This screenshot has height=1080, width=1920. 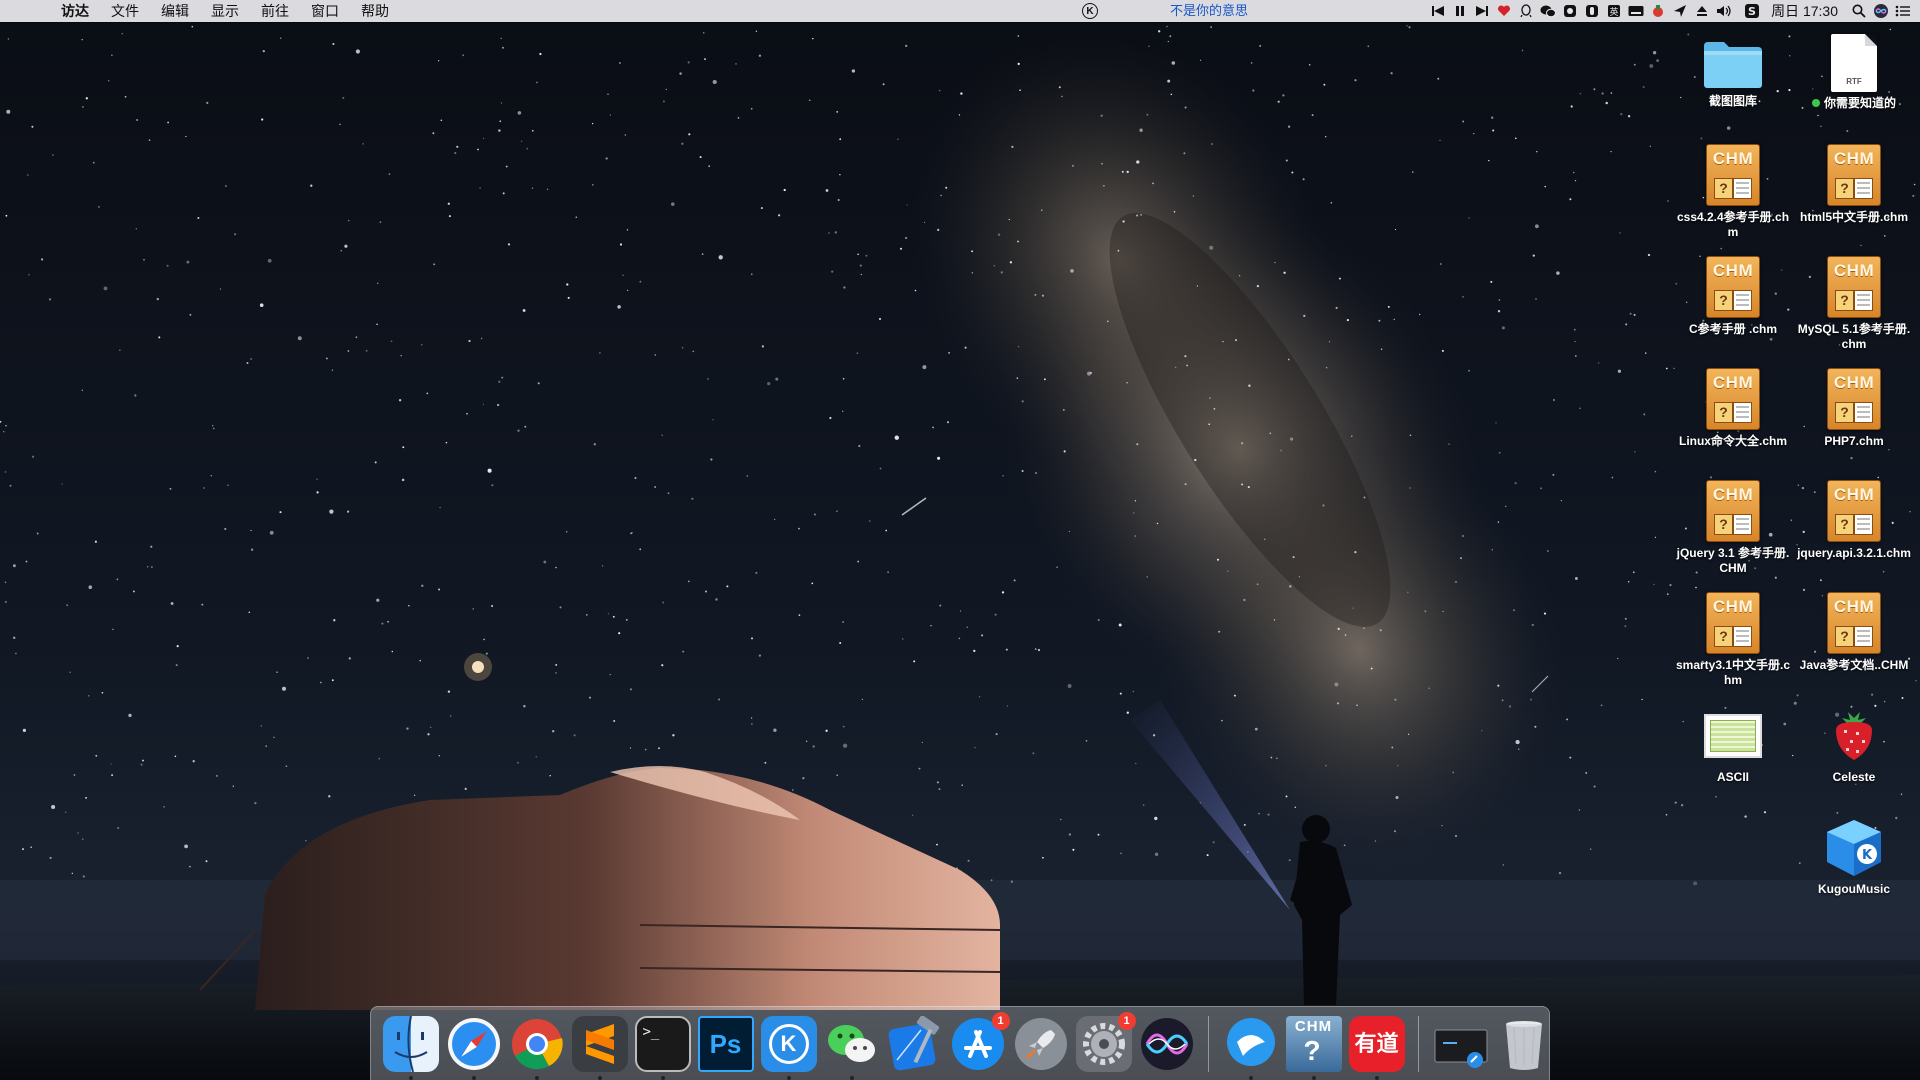 What do you see at coordinates (1482, 11) in the screenshot?
I see `next-track-icon` at bounding box center [1482, 11].